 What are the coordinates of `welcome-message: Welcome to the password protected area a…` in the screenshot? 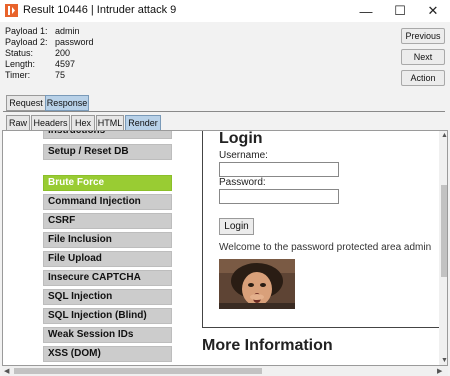 It's located at (325, 247).